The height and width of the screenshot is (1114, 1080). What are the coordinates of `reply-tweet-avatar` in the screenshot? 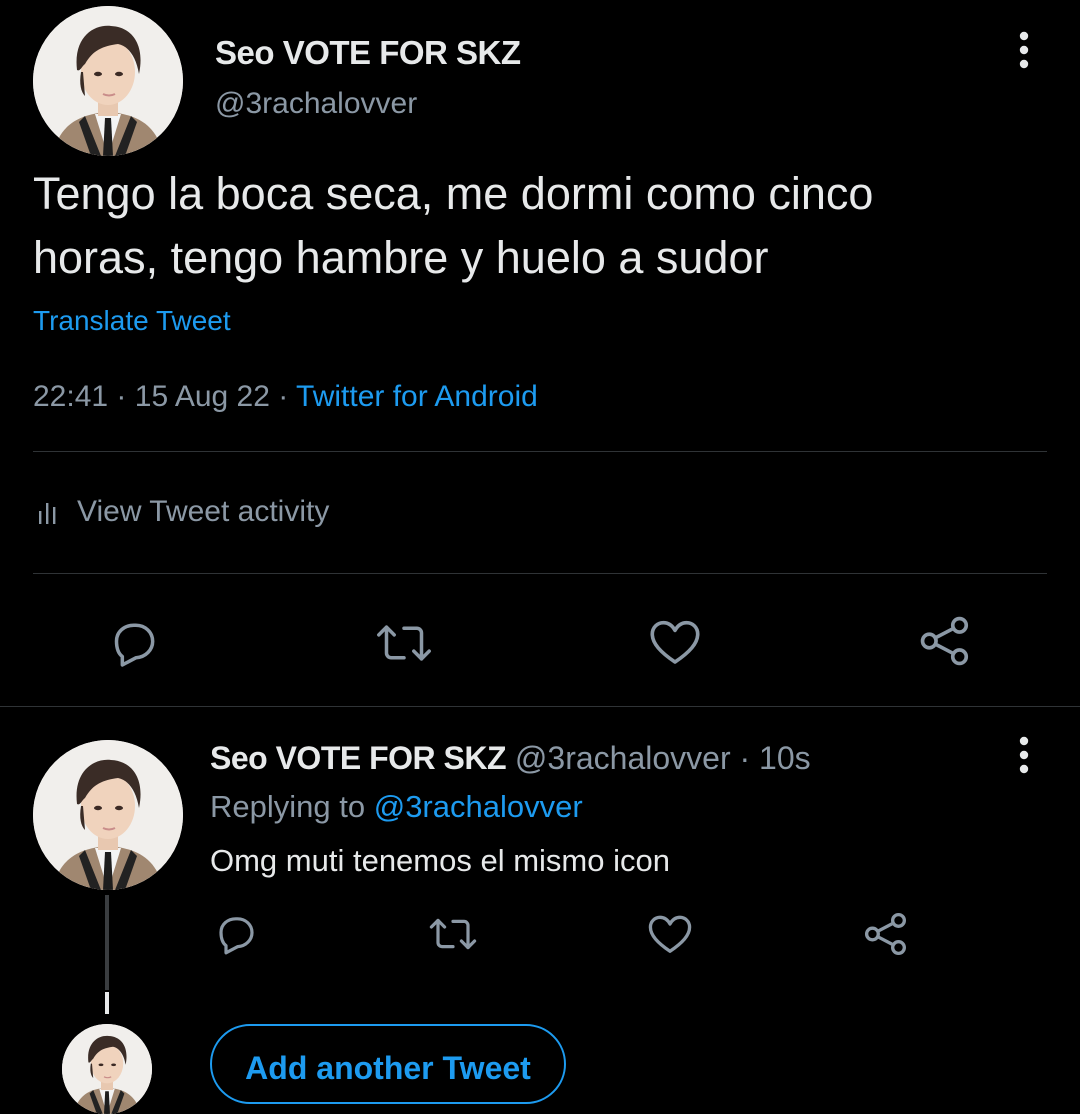 It's located at (108, 815).